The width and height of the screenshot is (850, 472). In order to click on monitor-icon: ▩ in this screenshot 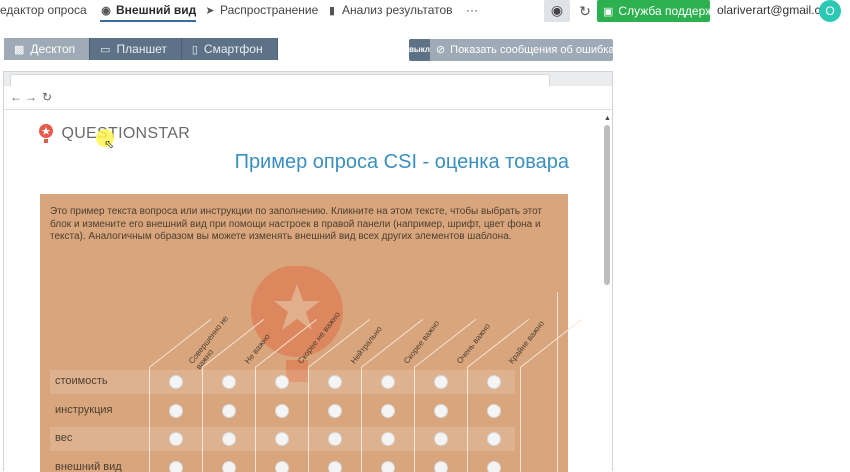, I will do `click(19, 50)`.